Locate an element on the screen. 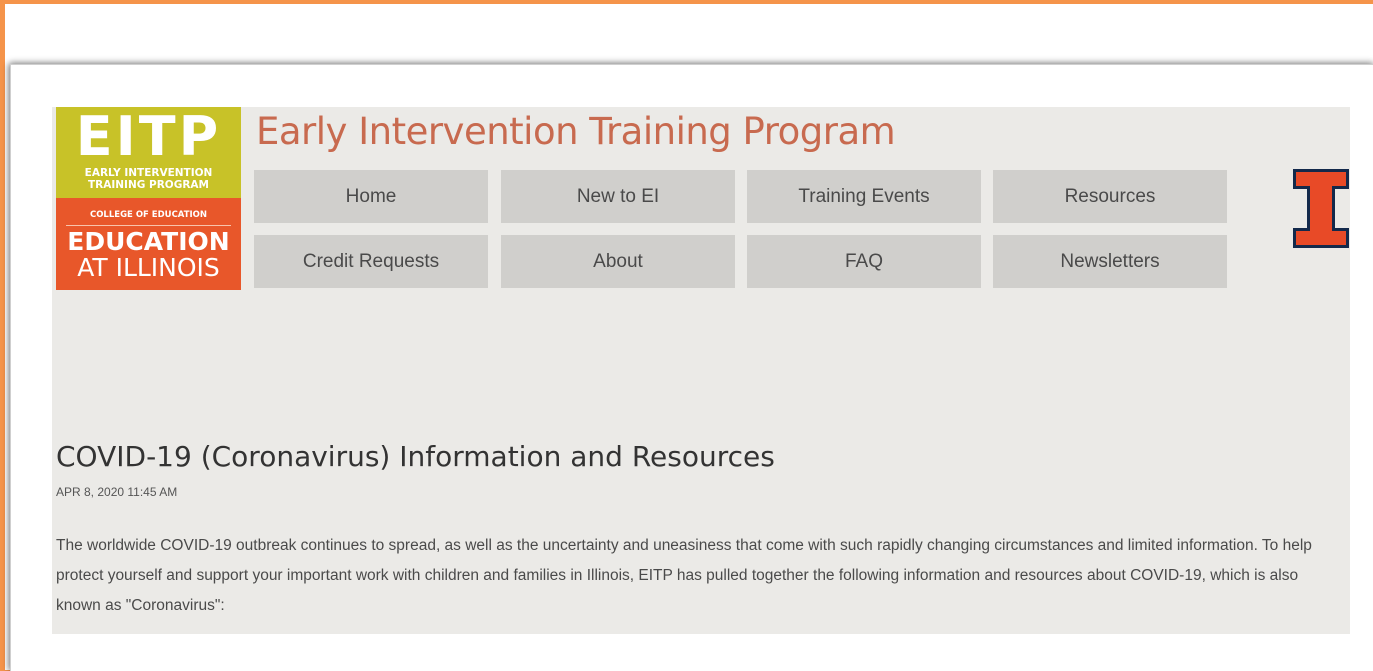  logo-college: COLLEGE OF EDUCATION is located at coordinates (148, 215).